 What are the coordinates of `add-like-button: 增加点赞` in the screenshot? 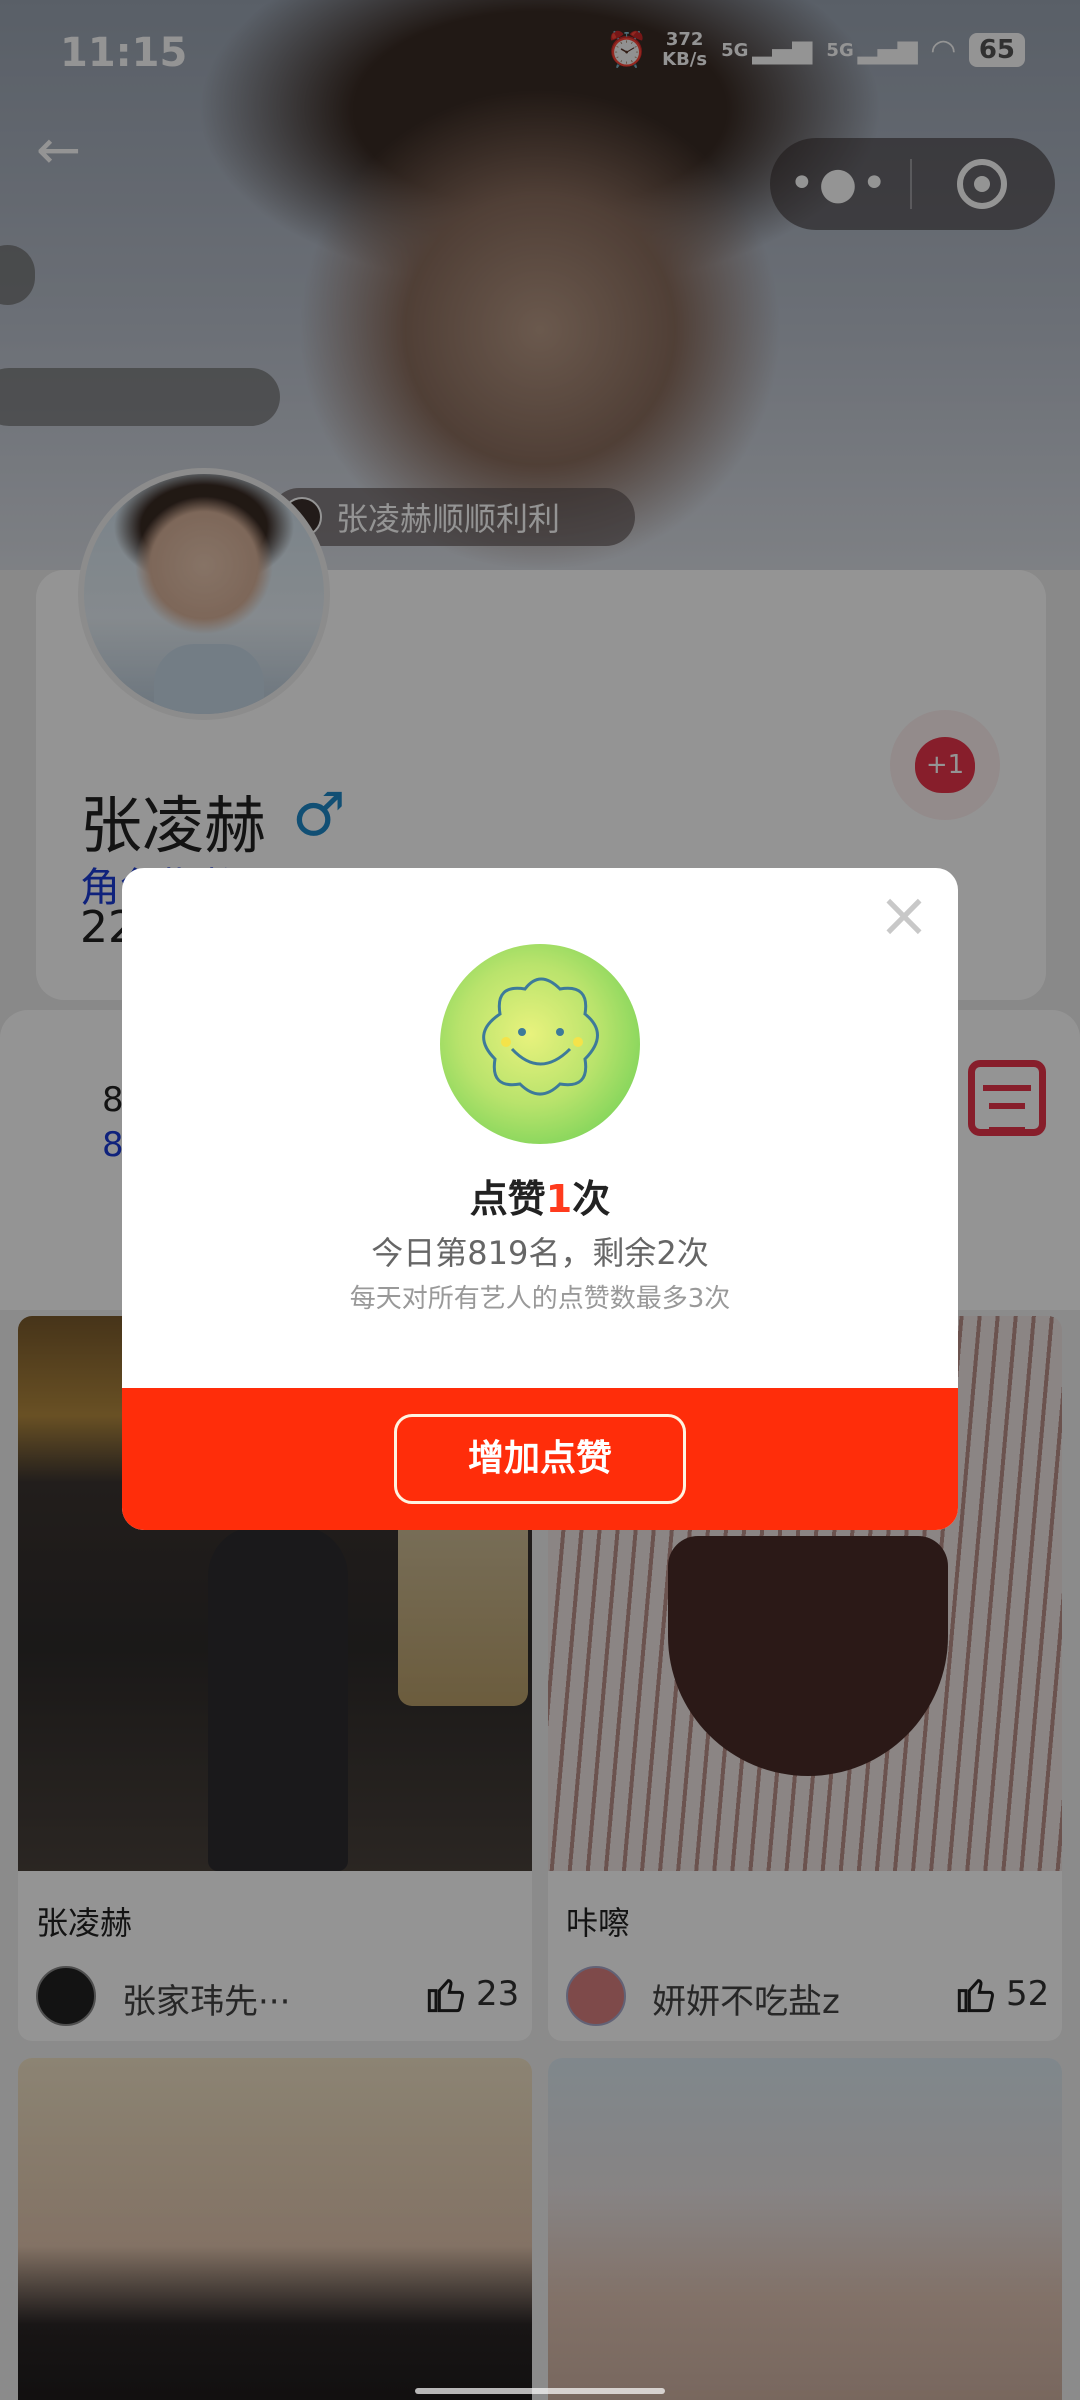 It's located at (540, 1459).